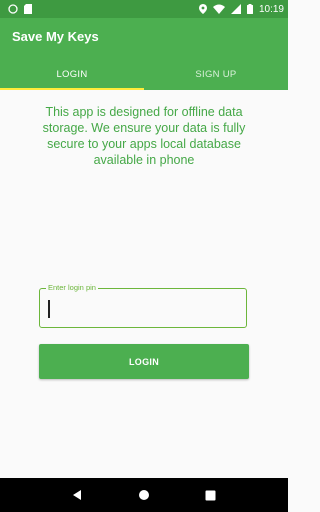 The image size is (320, 512). I want to click on circle-notification-icon, so click(13, 9).